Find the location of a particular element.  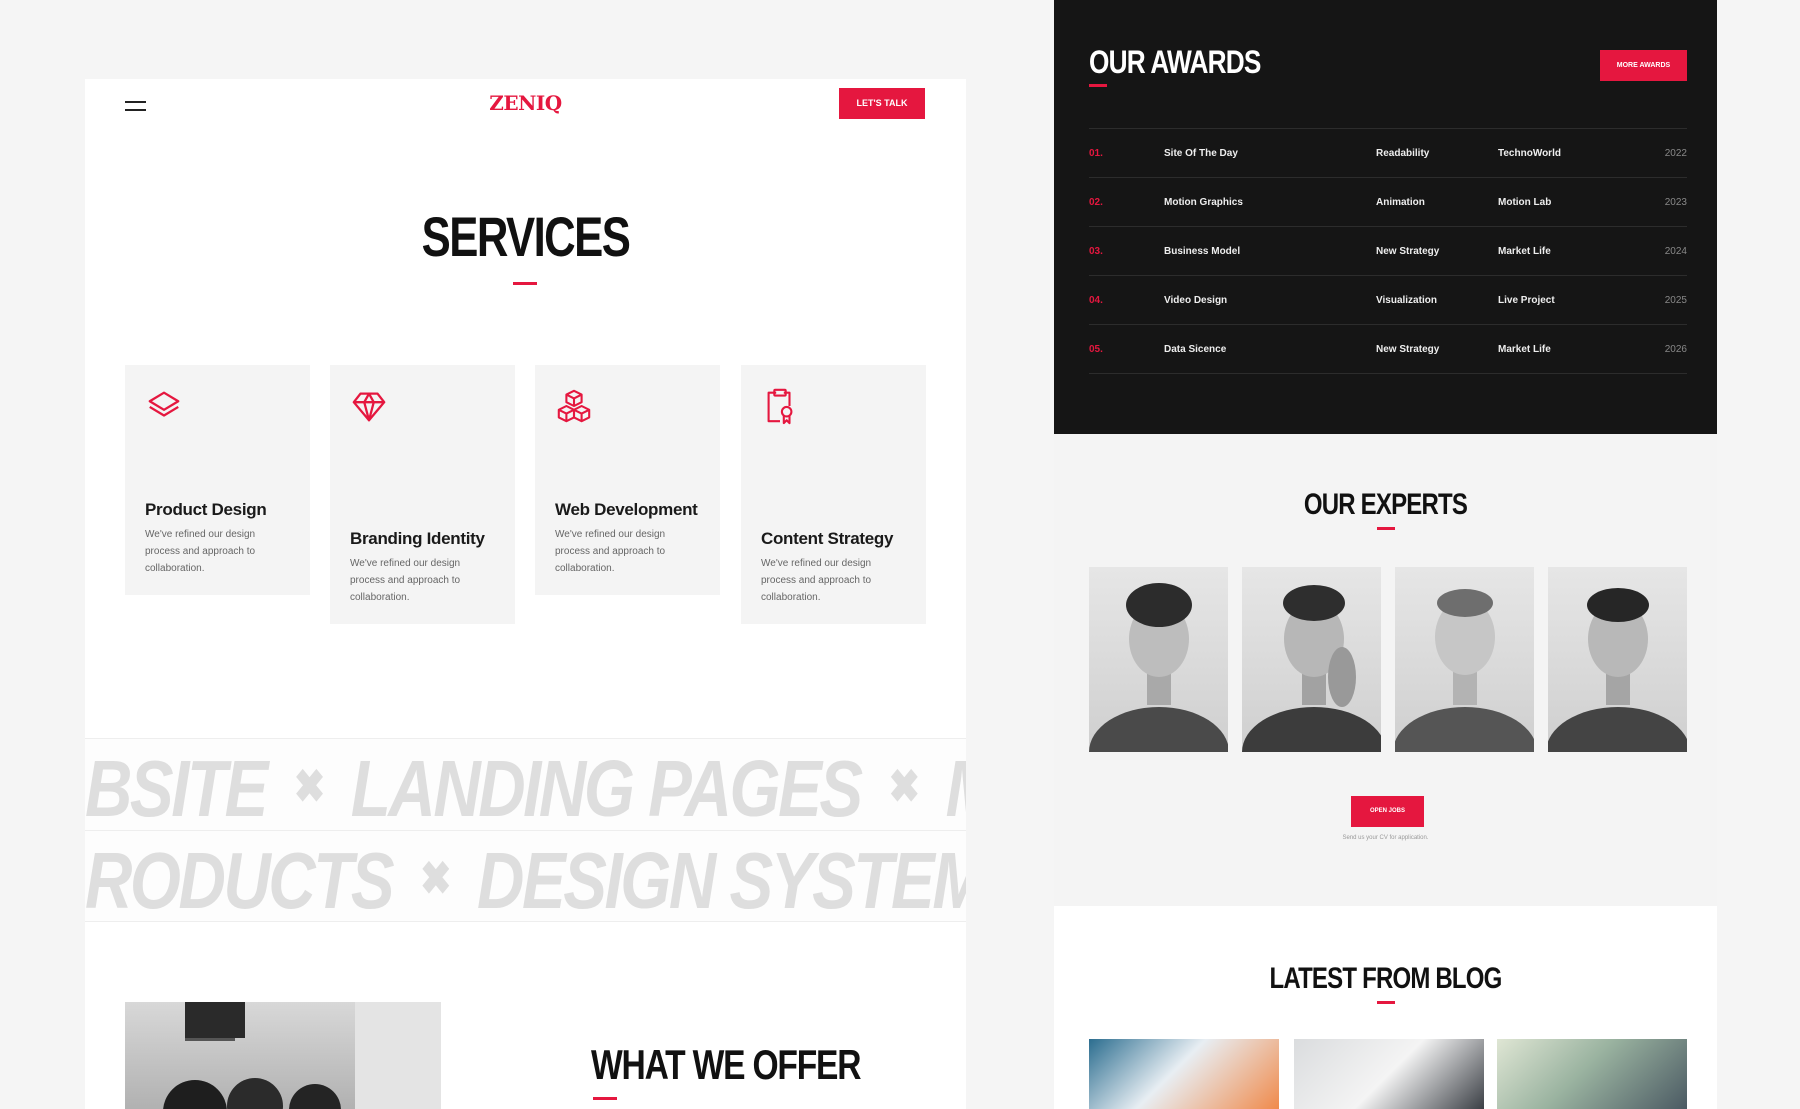

team-photo is located at coordinates (283, 1055).